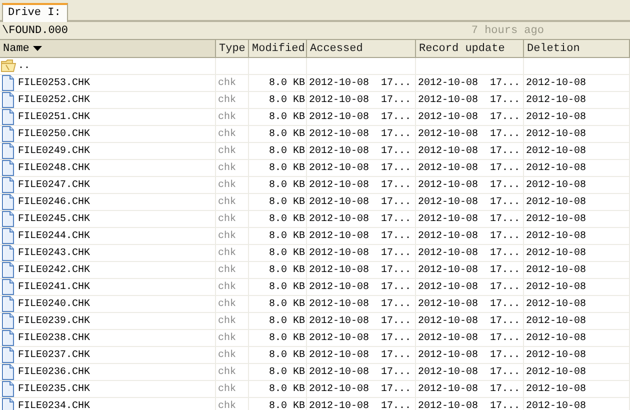  Describe the element at coordinates (54, 185) in the screenshot. I see `file-name: FILE0247.CHK` at that location.